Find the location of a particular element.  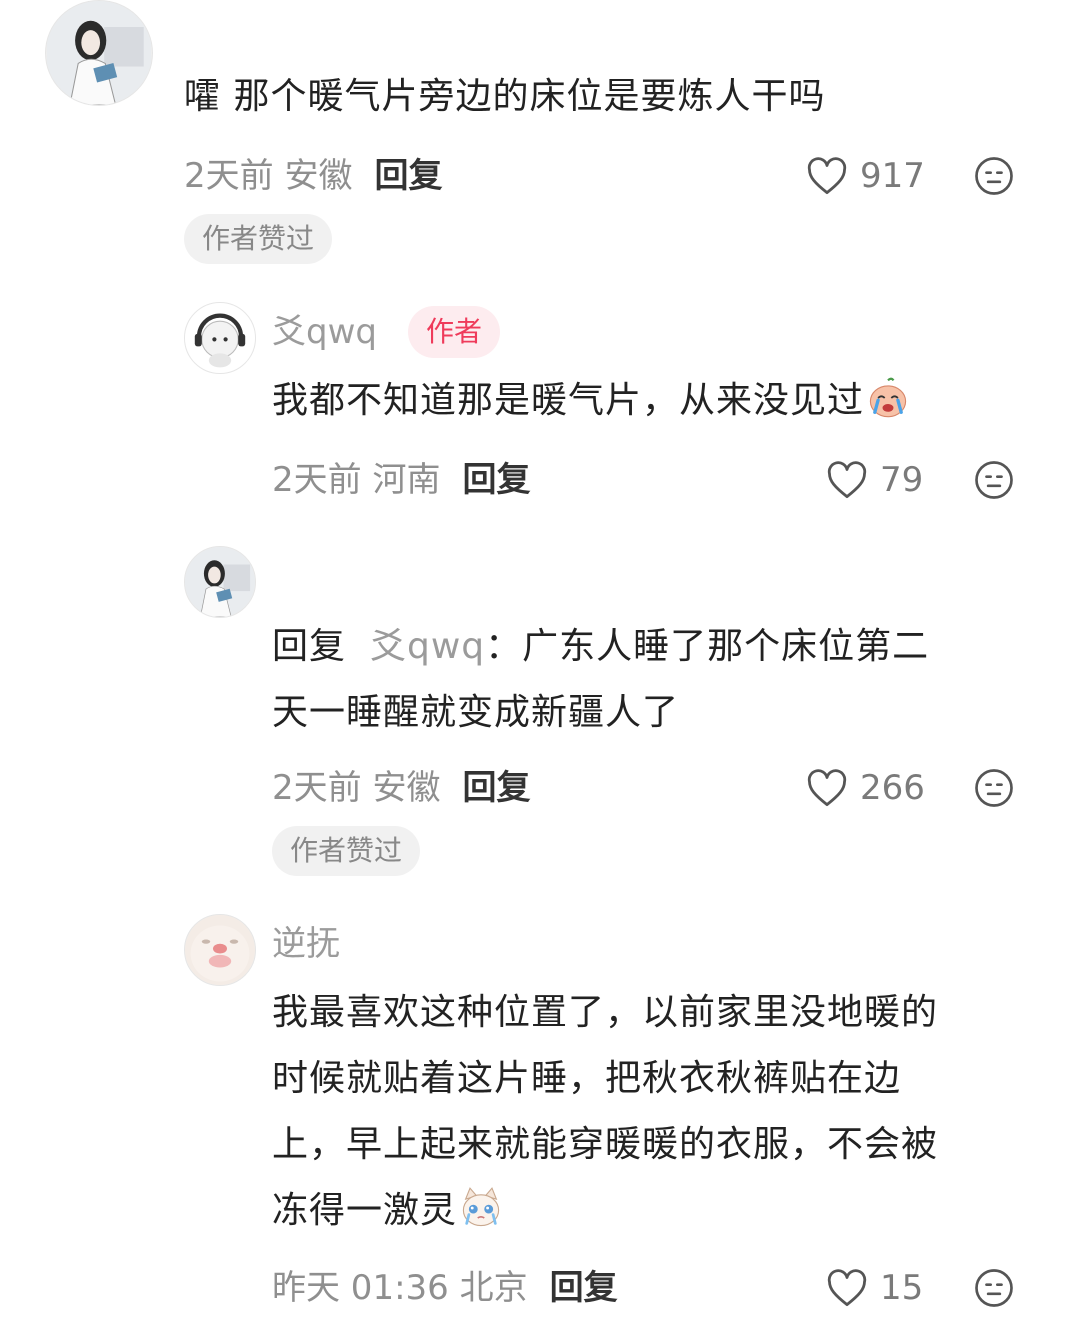

comment-text: 回复 爻qwq：广东人睡了那个床位第二 is located at coordinates (600, 647).